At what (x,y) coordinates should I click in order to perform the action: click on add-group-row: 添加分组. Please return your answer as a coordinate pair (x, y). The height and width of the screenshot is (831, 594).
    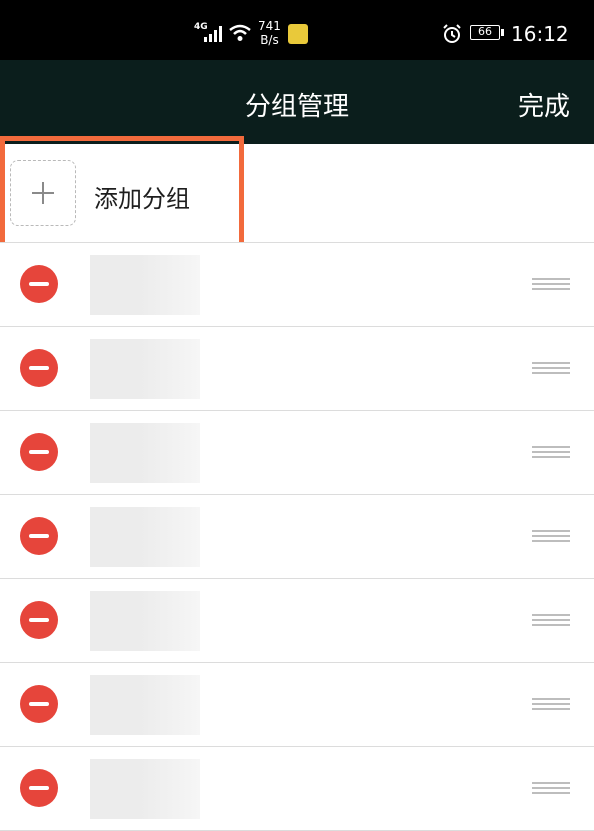
    Looking at the image, I should click on (297, 193).